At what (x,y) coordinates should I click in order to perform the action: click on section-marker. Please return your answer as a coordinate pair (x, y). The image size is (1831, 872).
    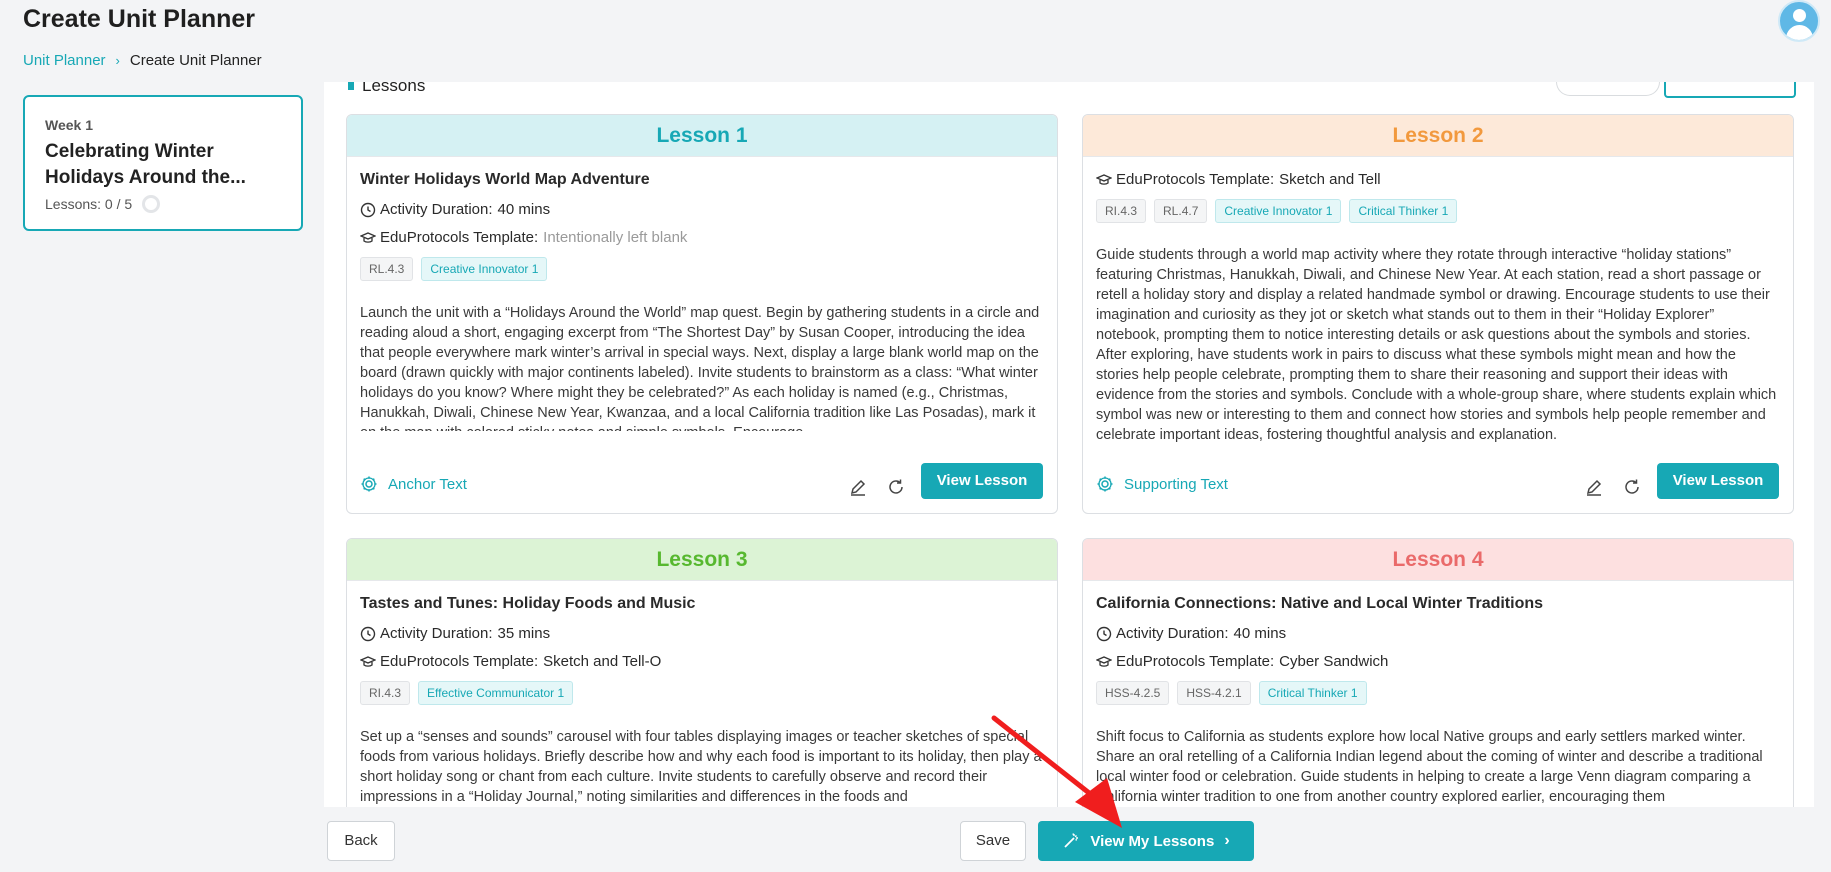
    Looking at the image, I should click on (351, 86).